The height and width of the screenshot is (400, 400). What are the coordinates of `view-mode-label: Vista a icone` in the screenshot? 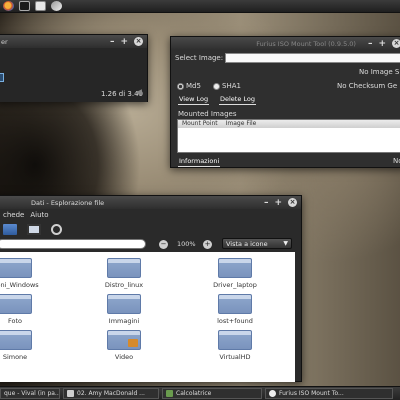 It's located at (247, 244).